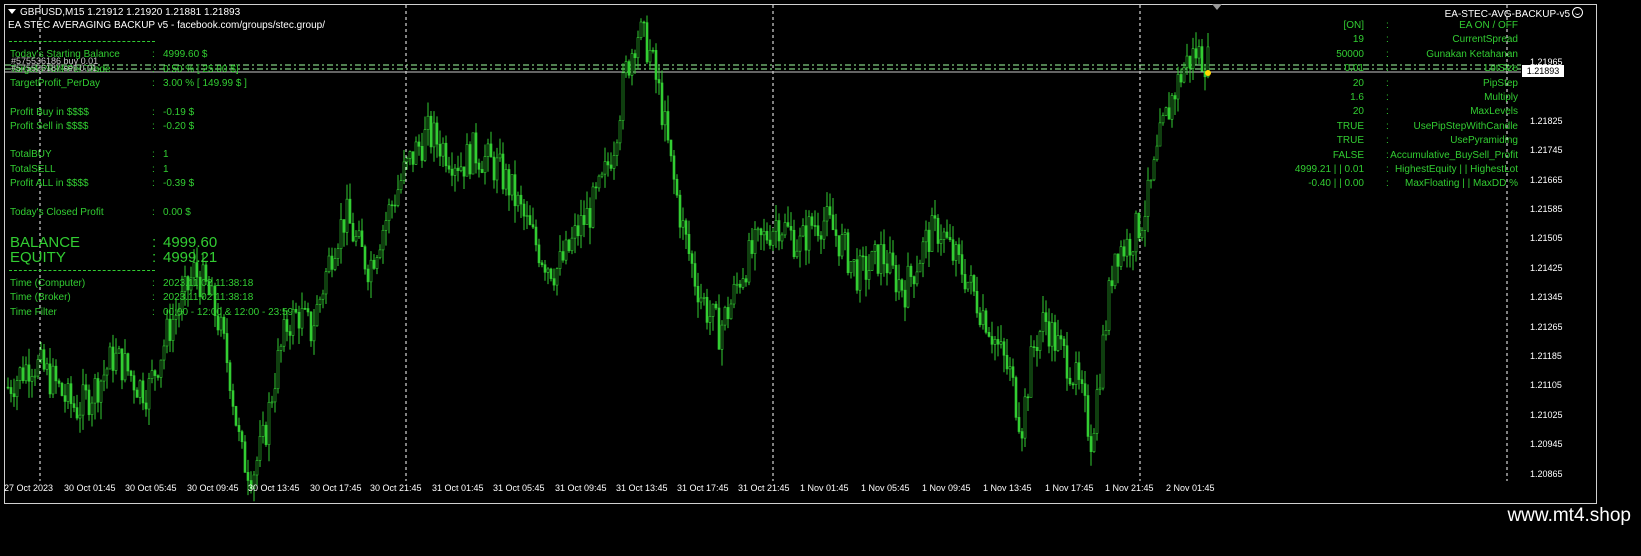 The image size is (1641, 556). What do you see at coordinates (1358, 83) in the screenshot?
I see `setting-value: 20` at bounding box center [1358, 83].